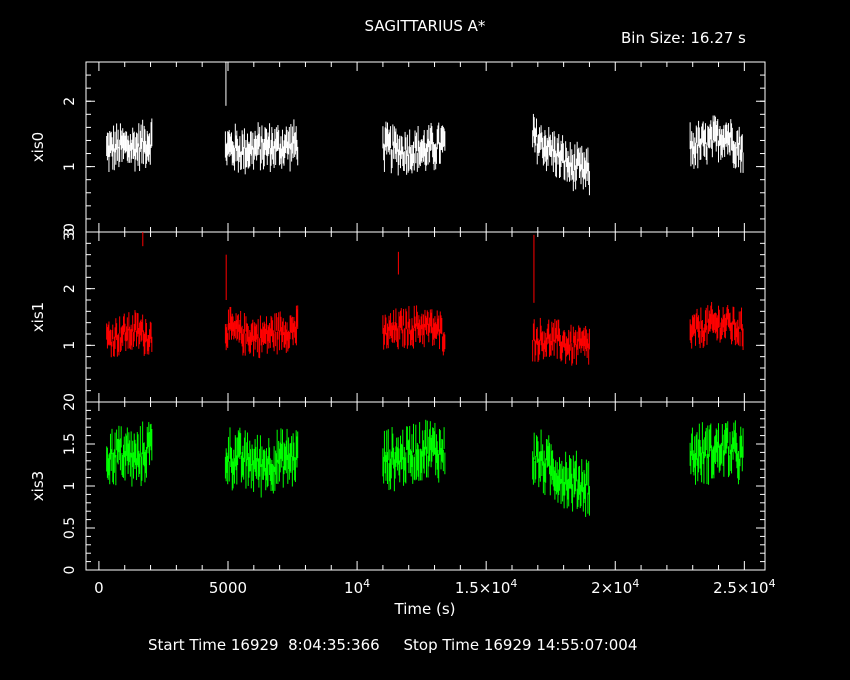 This screenshot has height=680, width=850. Describe the element at coordinates (228, 588) in the screenshot. I see `x-tick-label: 5000` at that location.